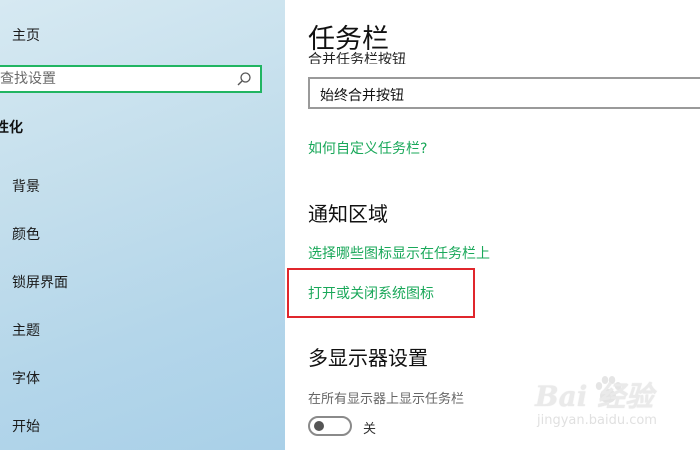  What do you see at coordinates (368, 358) in the screenshot?
I see `multi-display-heading: 多显示器设置` at bounding box center [368, 358].